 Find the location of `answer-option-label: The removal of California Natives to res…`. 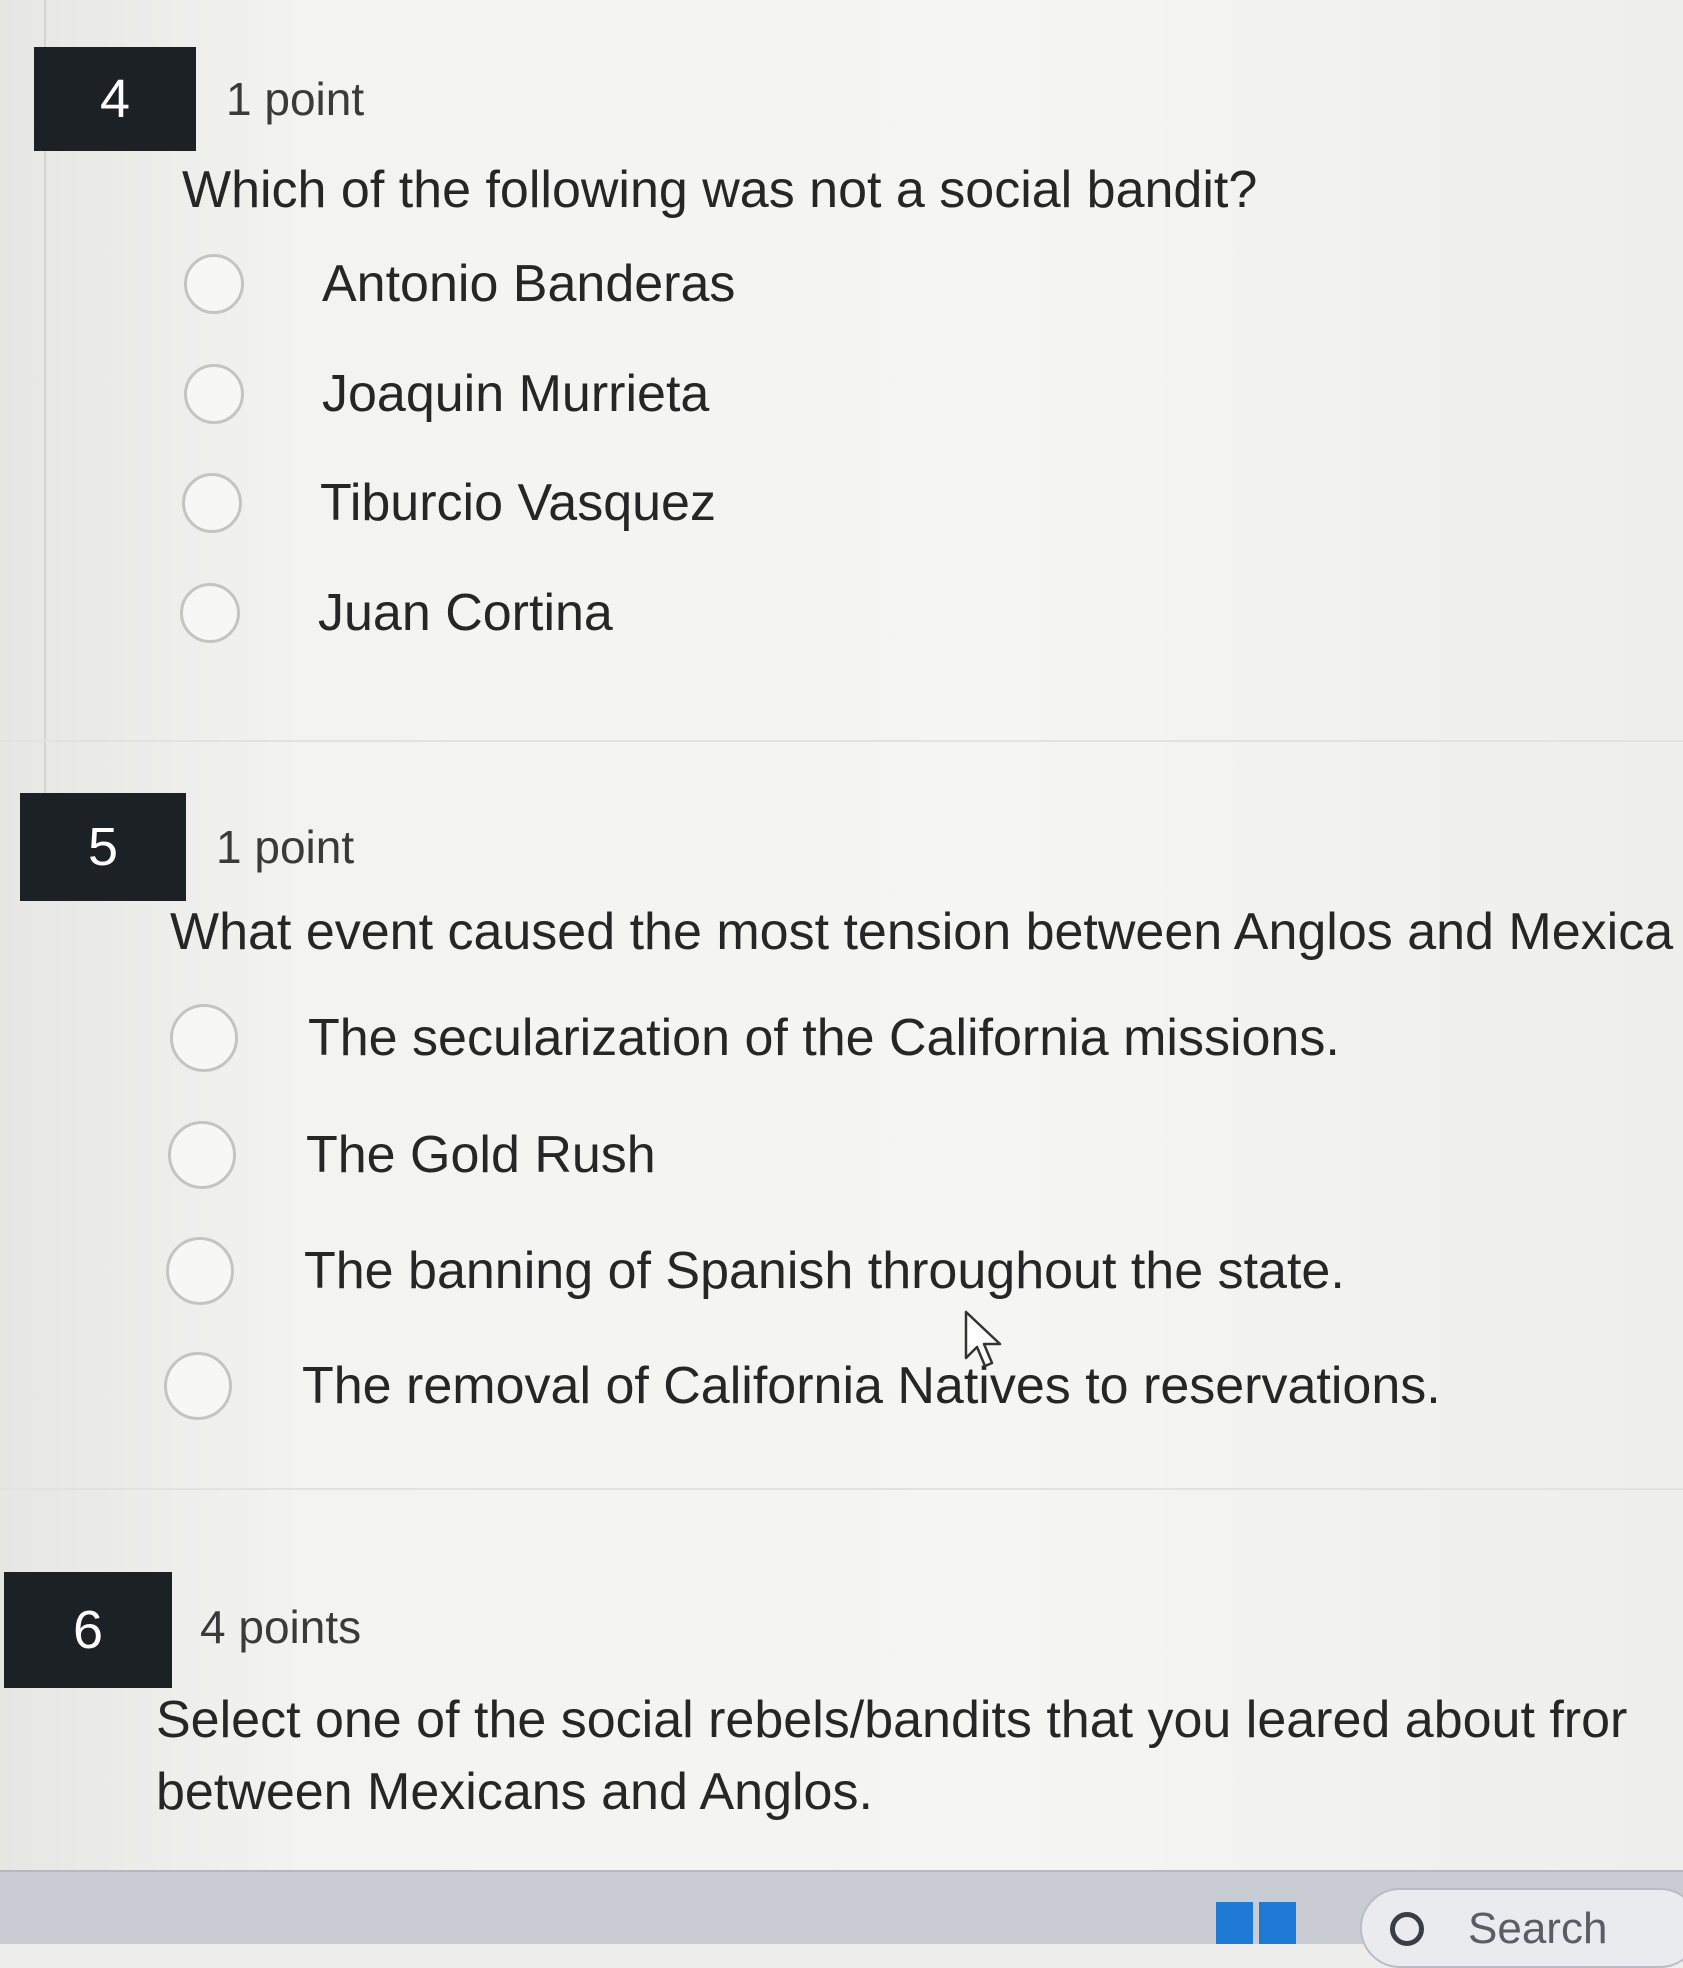

answer-option-label: The removal of California Natives to res… is located at coordinates (871, 1386).